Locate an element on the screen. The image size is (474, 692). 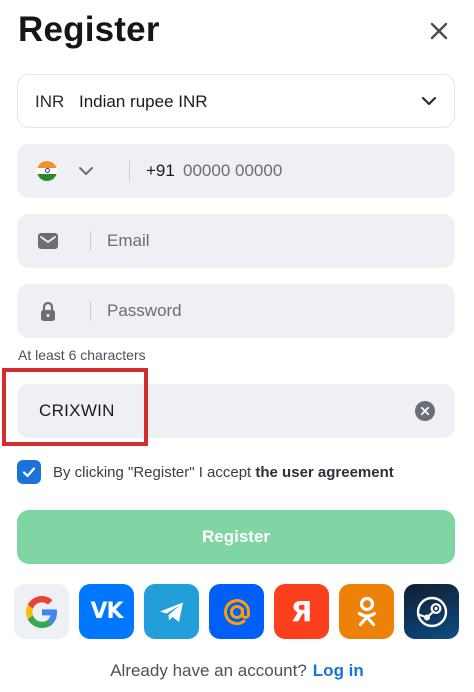
login-link: Log in is located at coordinates (338, 670).